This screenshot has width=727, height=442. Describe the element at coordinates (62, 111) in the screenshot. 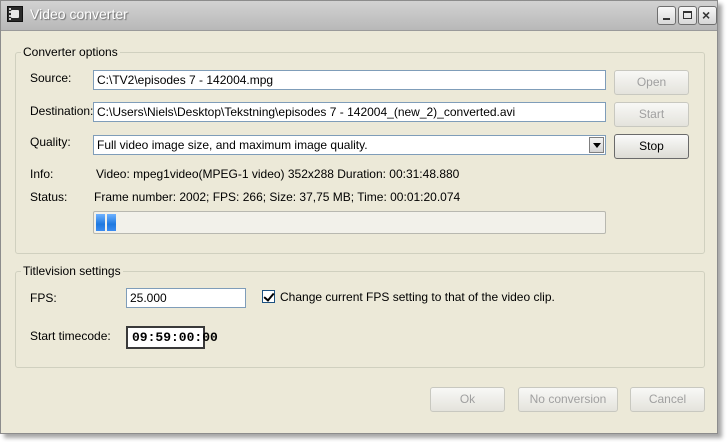

I see `destination-label: Destination:` at that location.